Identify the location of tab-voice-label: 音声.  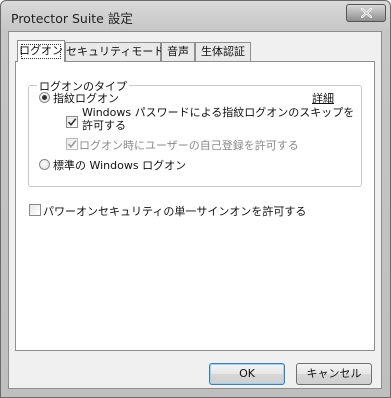
(178, 51).